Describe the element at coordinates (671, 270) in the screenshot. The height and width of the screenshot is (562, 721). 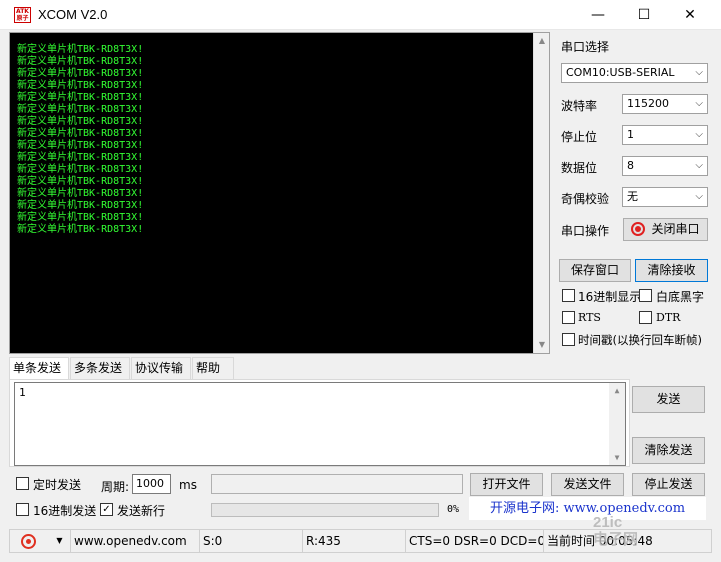
I see `clear-receive-button: 清除接收` at that location.